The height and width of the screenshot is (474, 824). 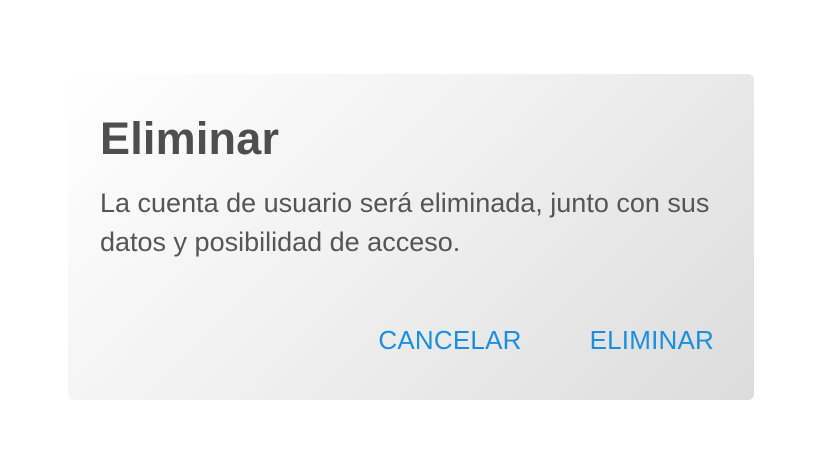 I want to click on delete-button: ELIMINAR, so click(x=652, y=340).